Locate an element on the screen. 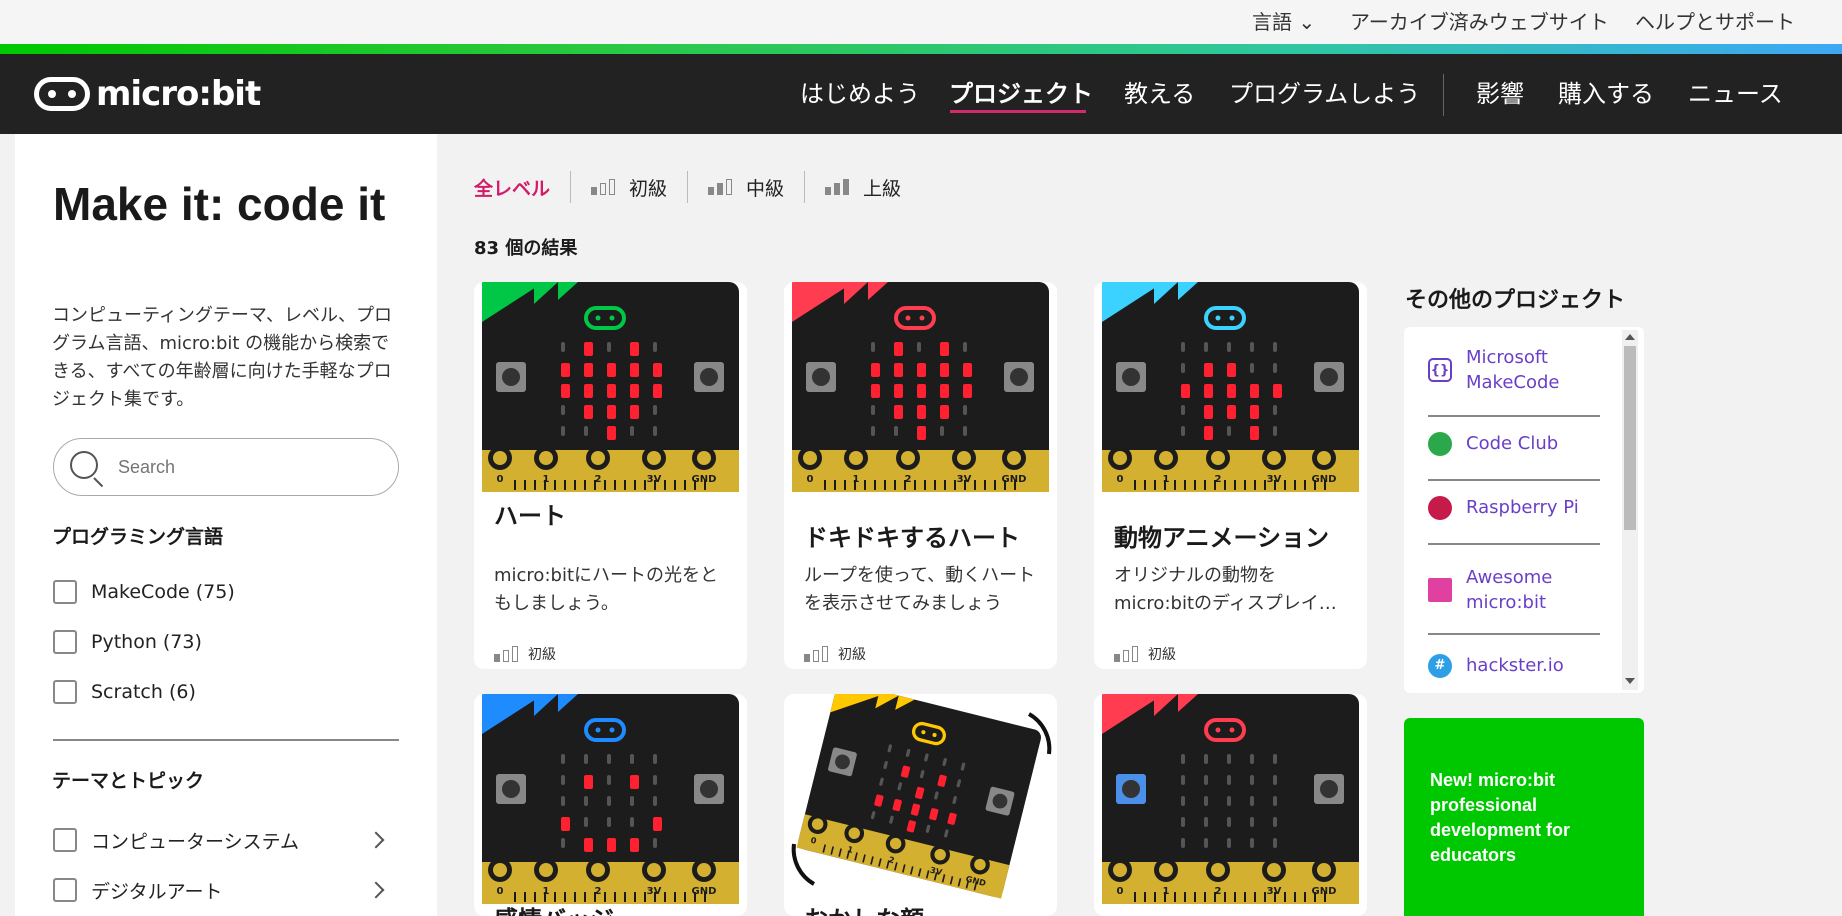 The image size is (1842, 916). level-beginner: 初級 is located at coordinates (630, 187).